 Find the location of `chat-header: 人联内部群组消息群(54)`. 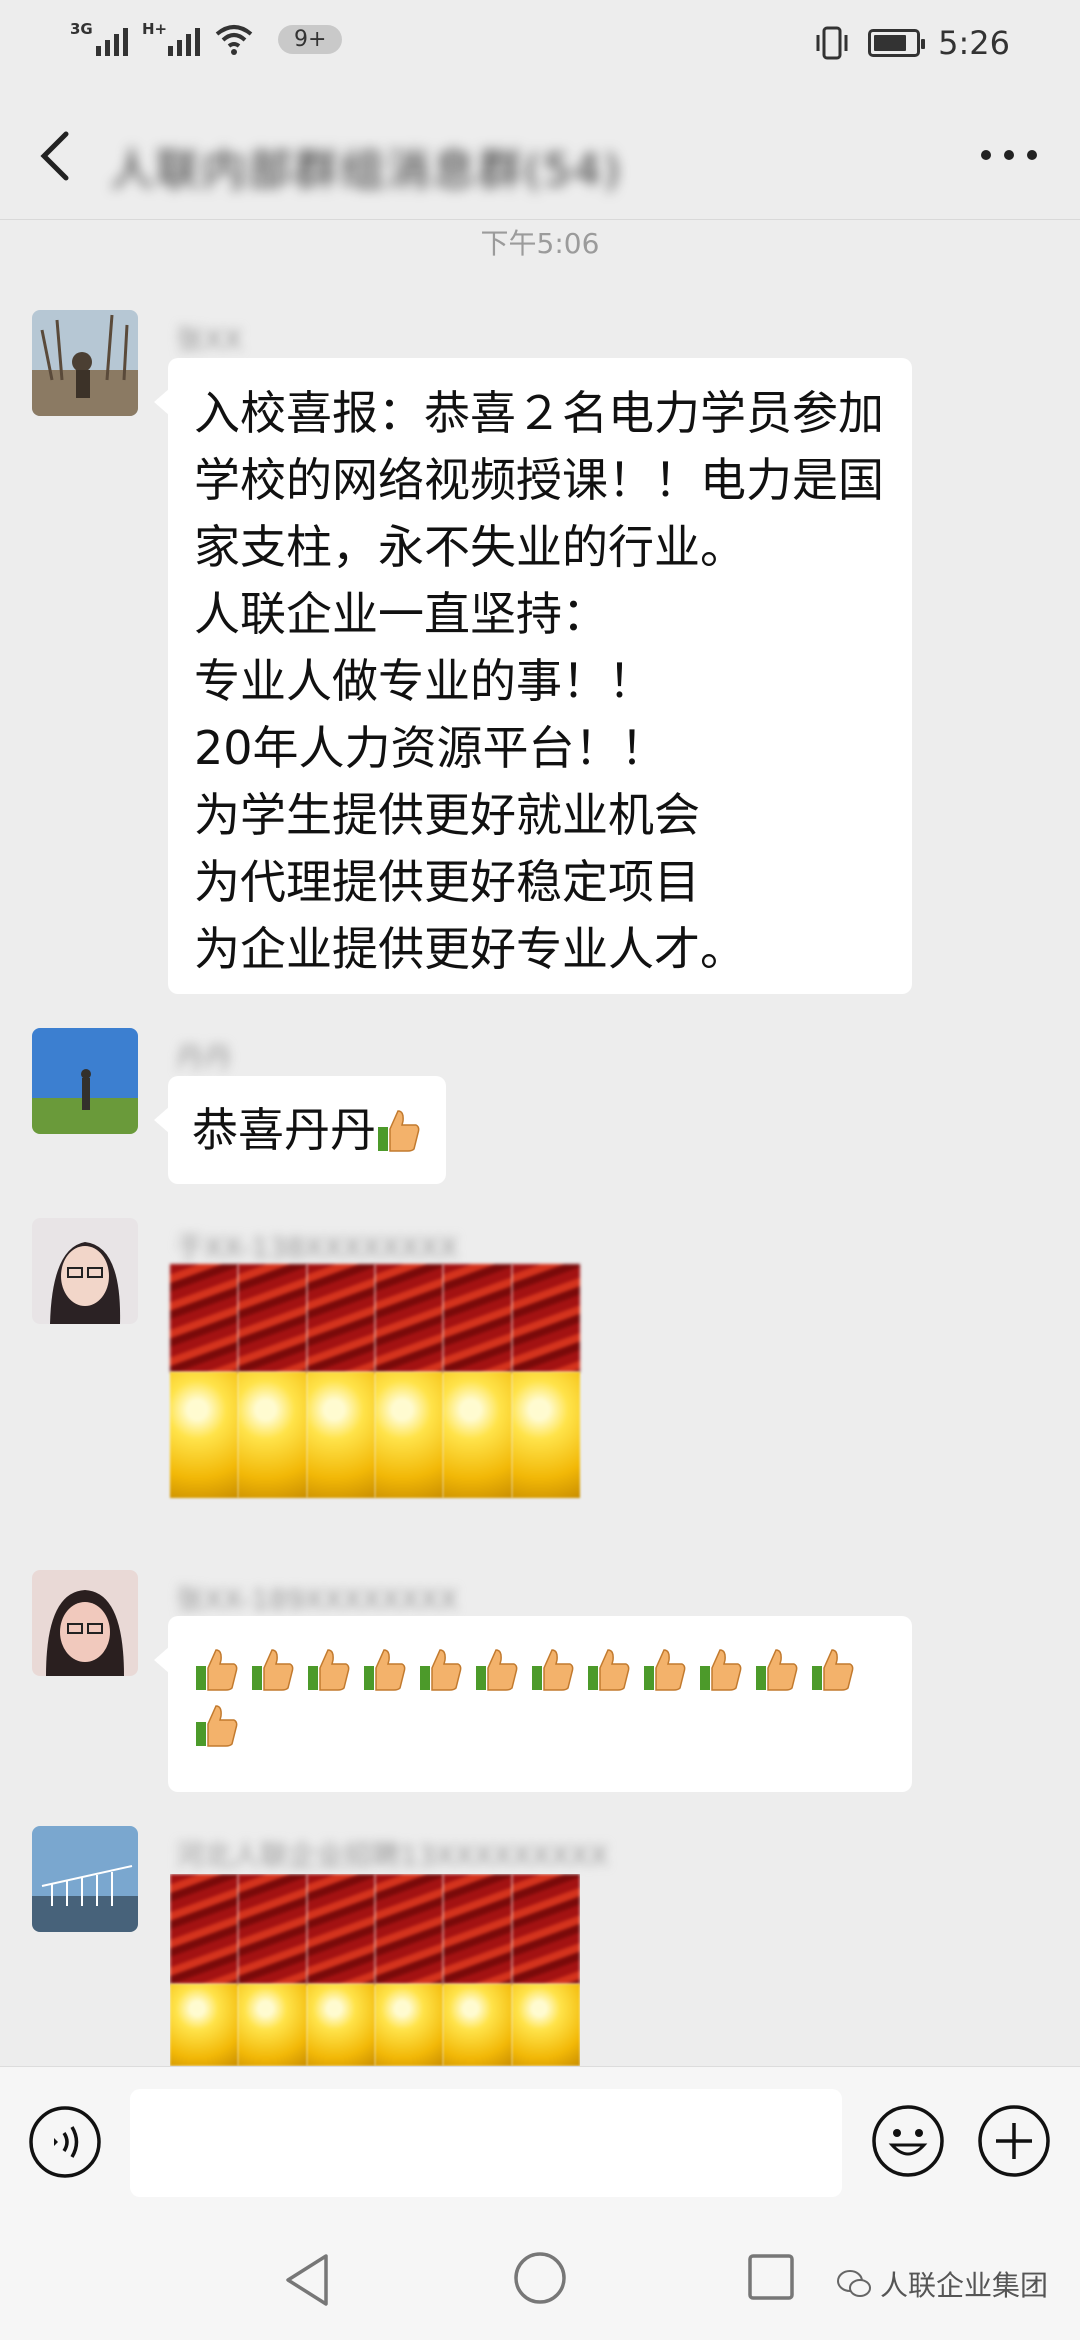

chat-header: 人联内部群组消息群(54) is located at coordinates (540, 156).